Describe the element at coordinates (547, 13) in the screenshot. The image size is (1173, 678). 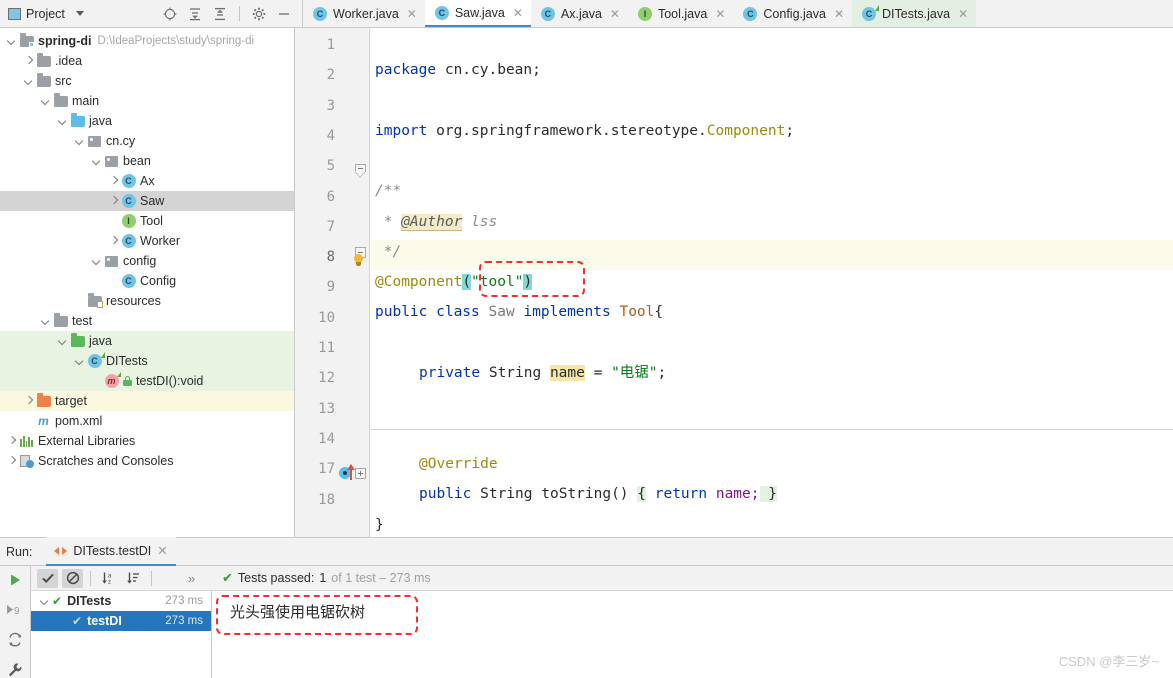
I see `class-icon: C` at that location.